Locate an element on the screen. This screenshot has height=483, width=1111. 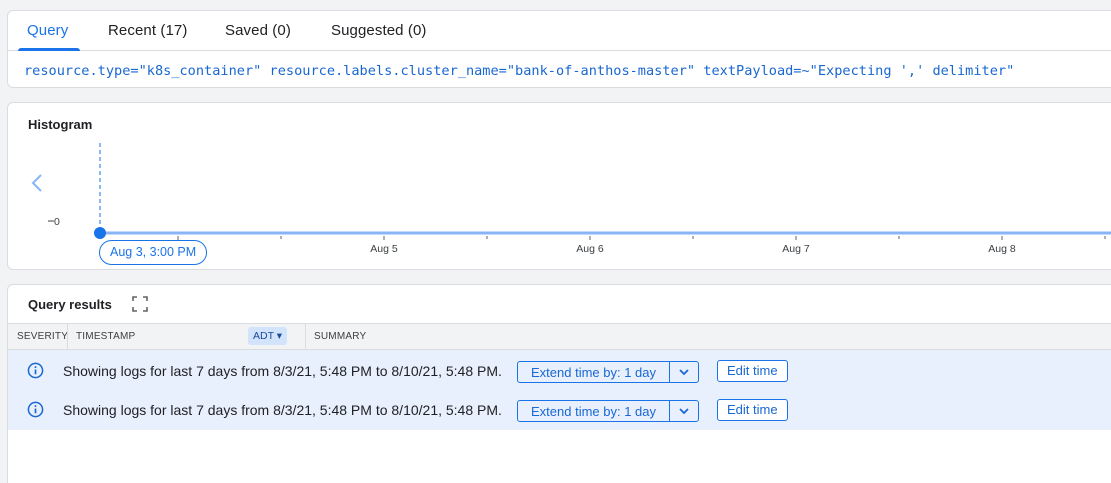
y-axis-label: 0 is located at coordinates (57, 222).